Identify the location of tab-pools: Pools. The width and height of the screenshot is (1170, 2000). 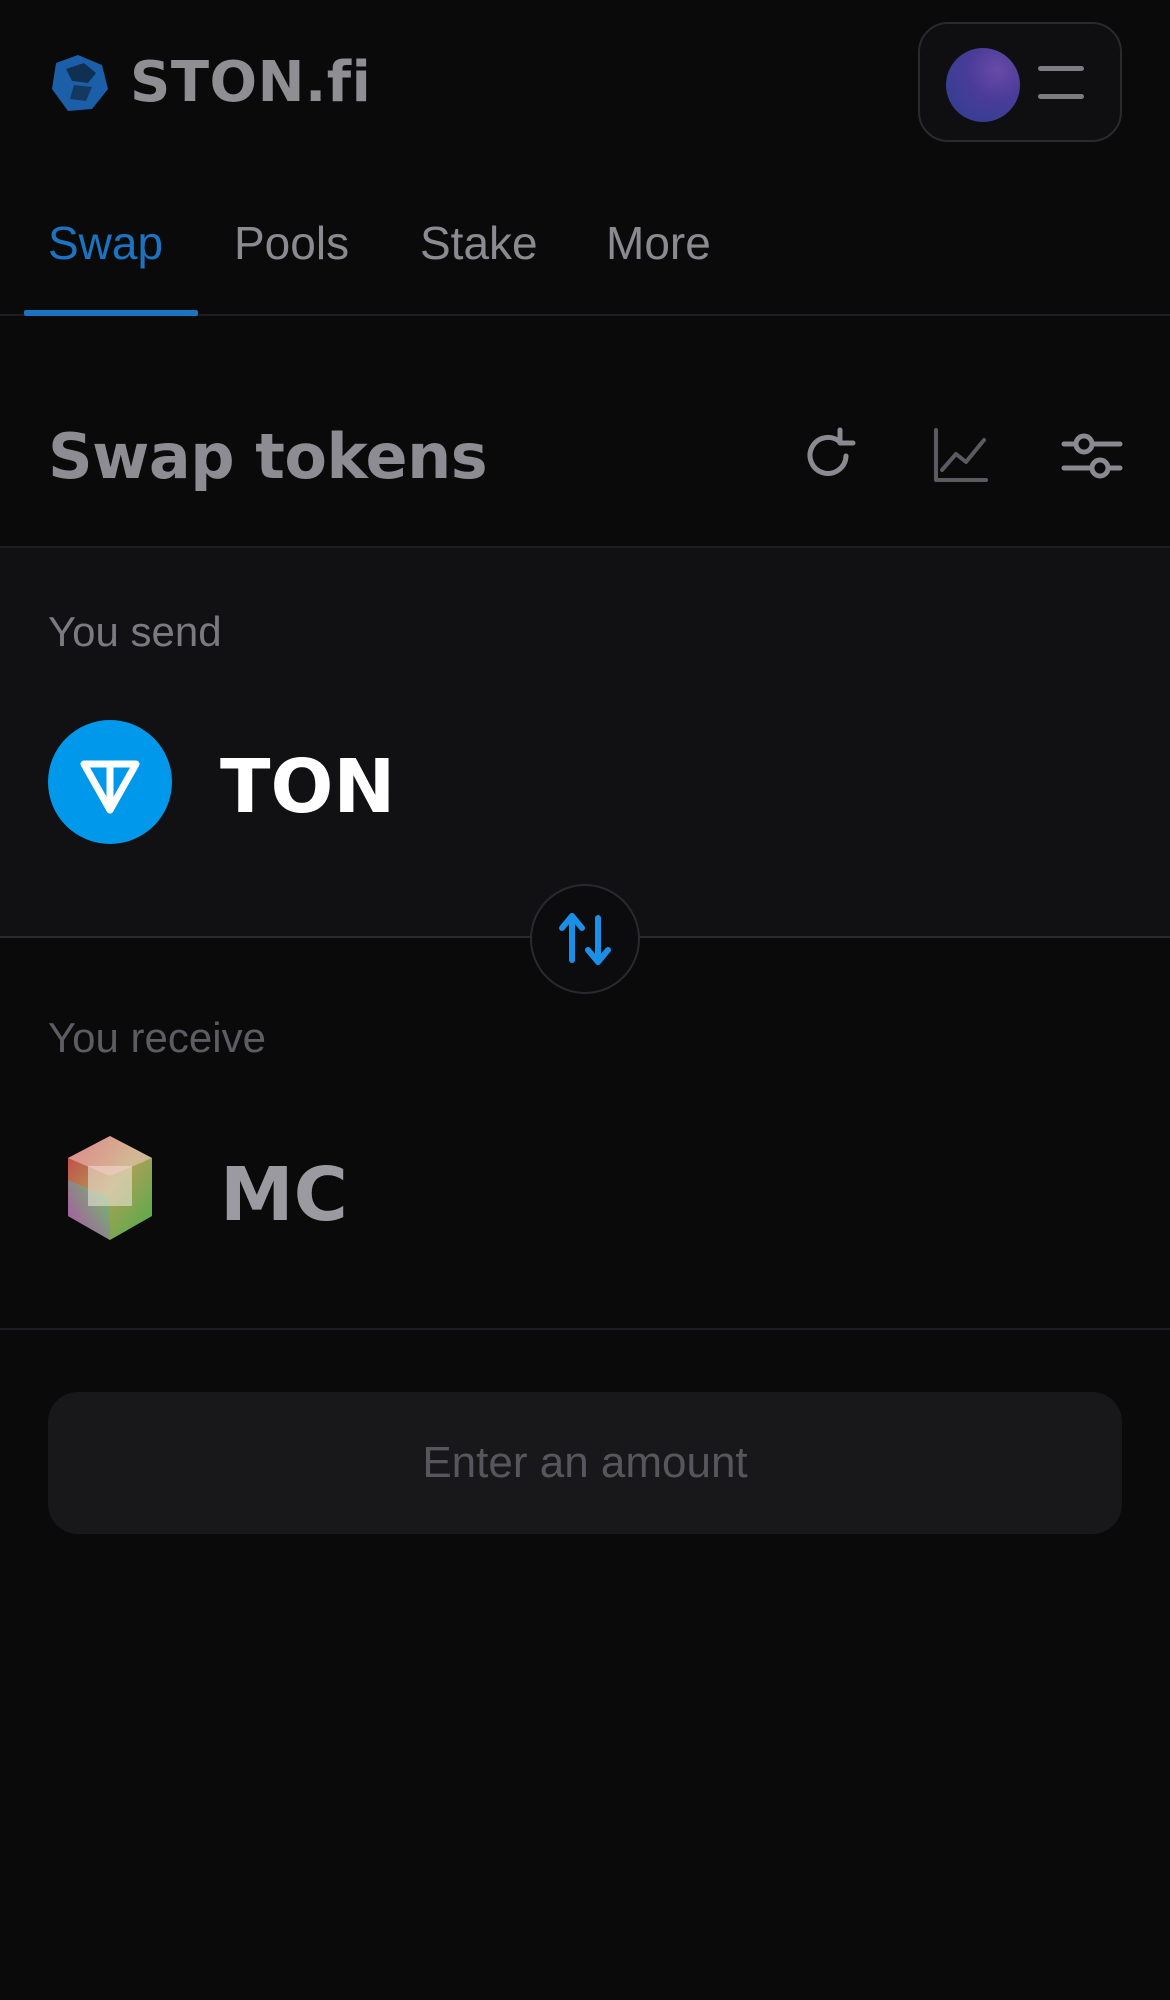
(291, 243).